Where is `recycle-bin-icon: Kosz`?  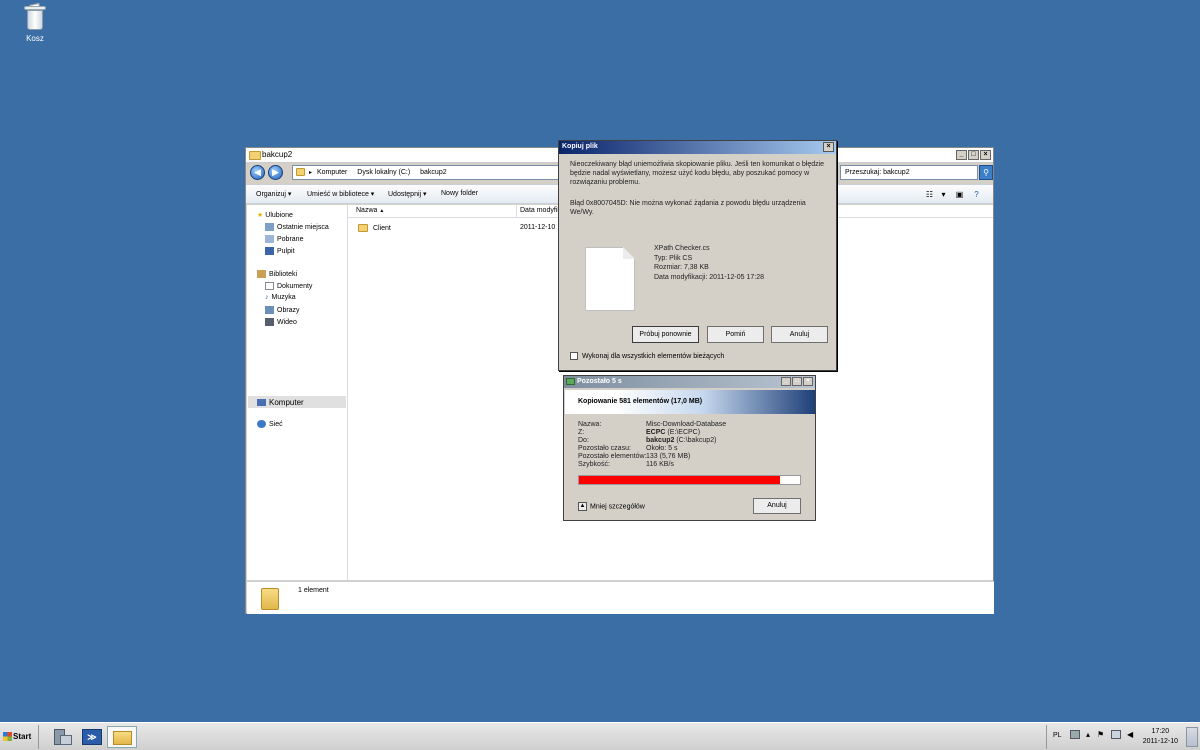 recycle-bin-icon: Kosz is located at coordinates (35, 23).